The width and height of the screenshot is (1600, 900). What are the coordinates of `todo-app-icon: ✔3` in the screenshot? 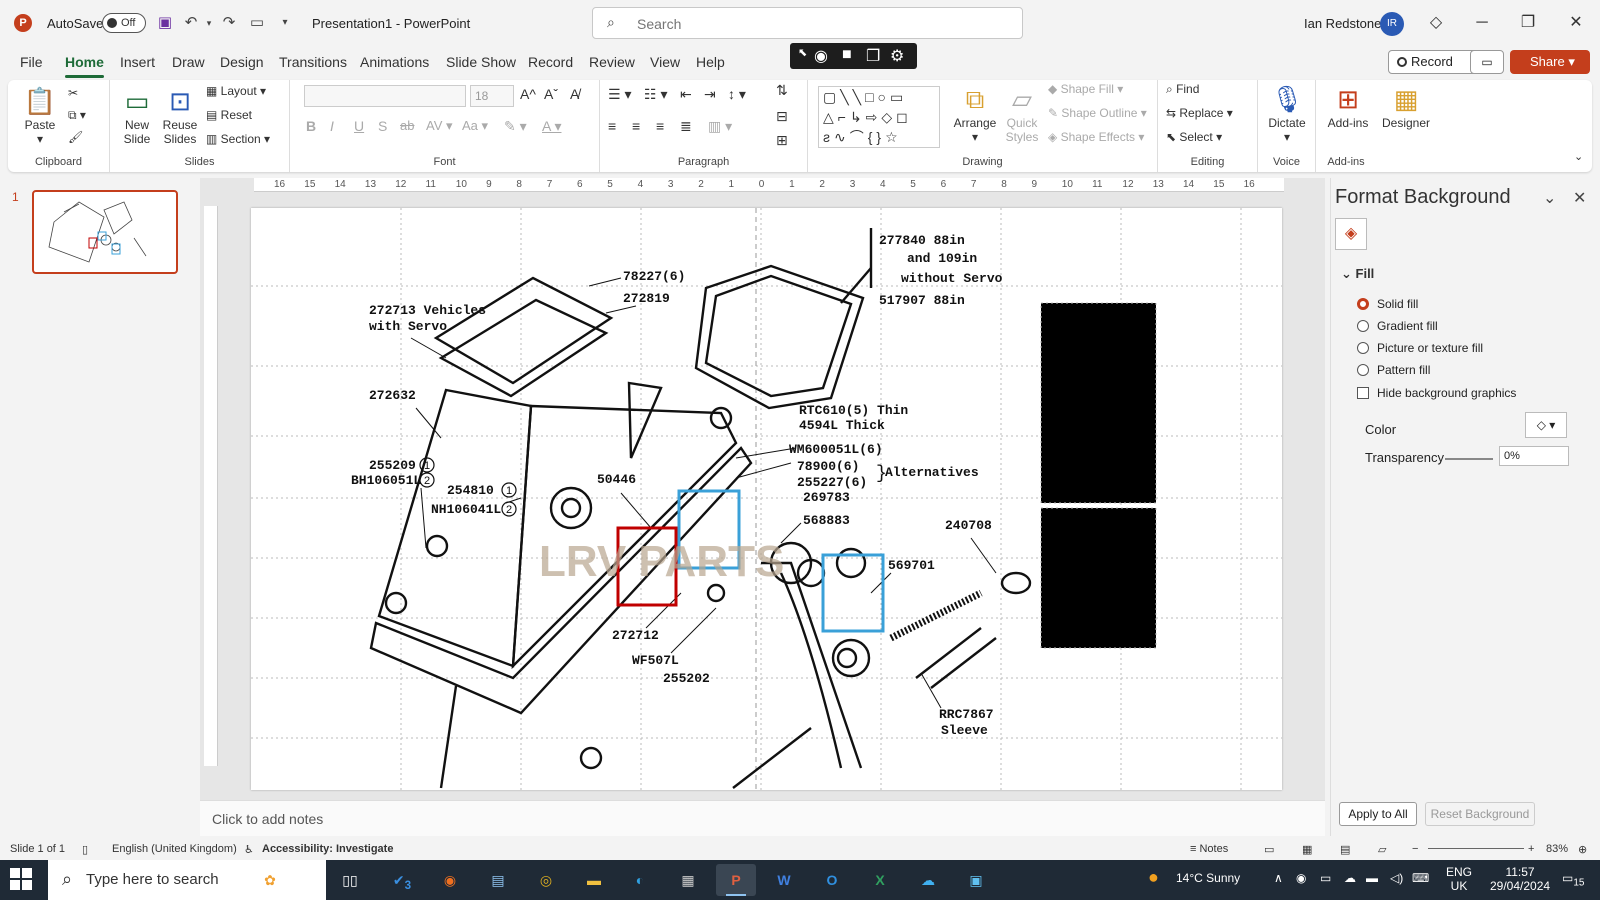 It's located at (402, 880).